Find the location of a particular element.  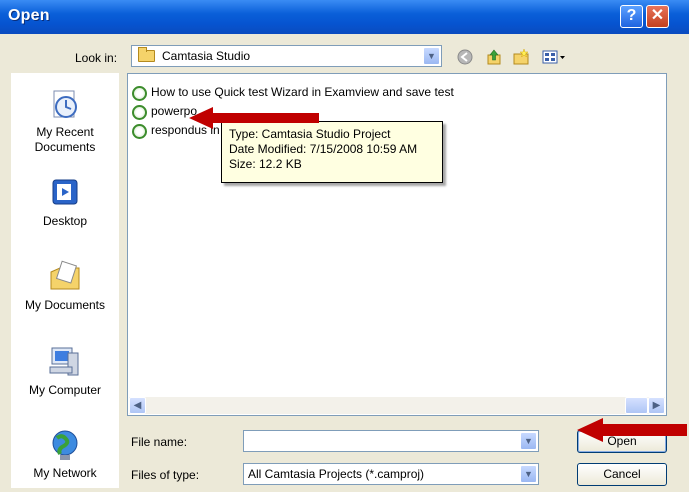

help-button: ? is located at coordinates (631, 16).